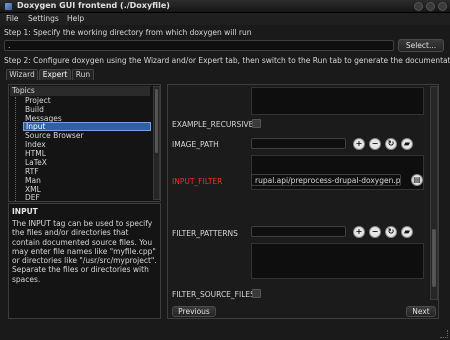 Image resolution: width=450 pixels, height=340 pixels. I want to click on example-recursive-label: EXAMPLE_RECURSIVE, so click(213, 124).